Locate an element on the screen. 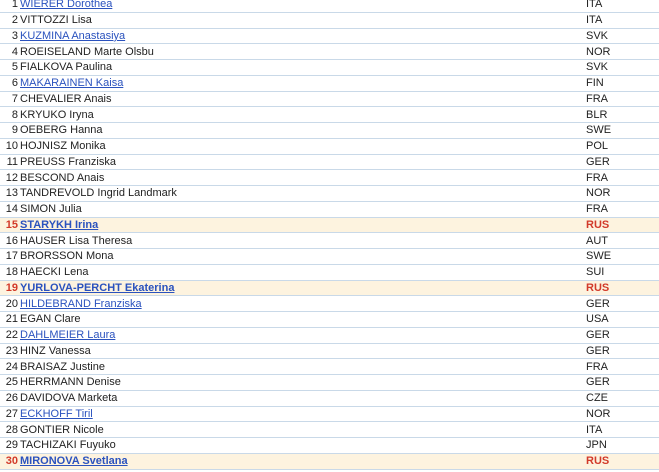  nation-cell: CZE is located at coordinates (619, 398).